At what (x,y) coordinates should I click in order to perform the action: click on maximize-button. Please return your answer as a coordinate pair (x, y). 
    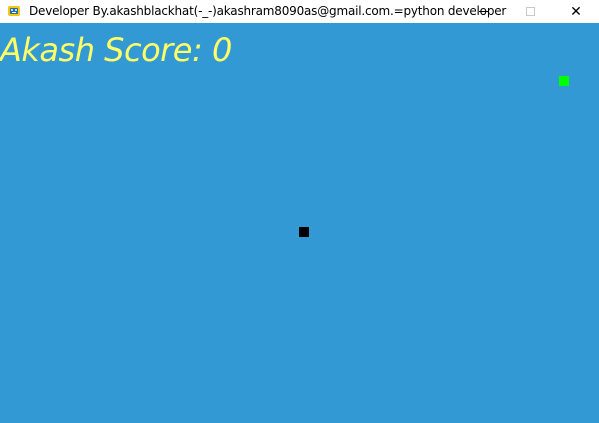
    Looking at the image, I should click on (530, 11).